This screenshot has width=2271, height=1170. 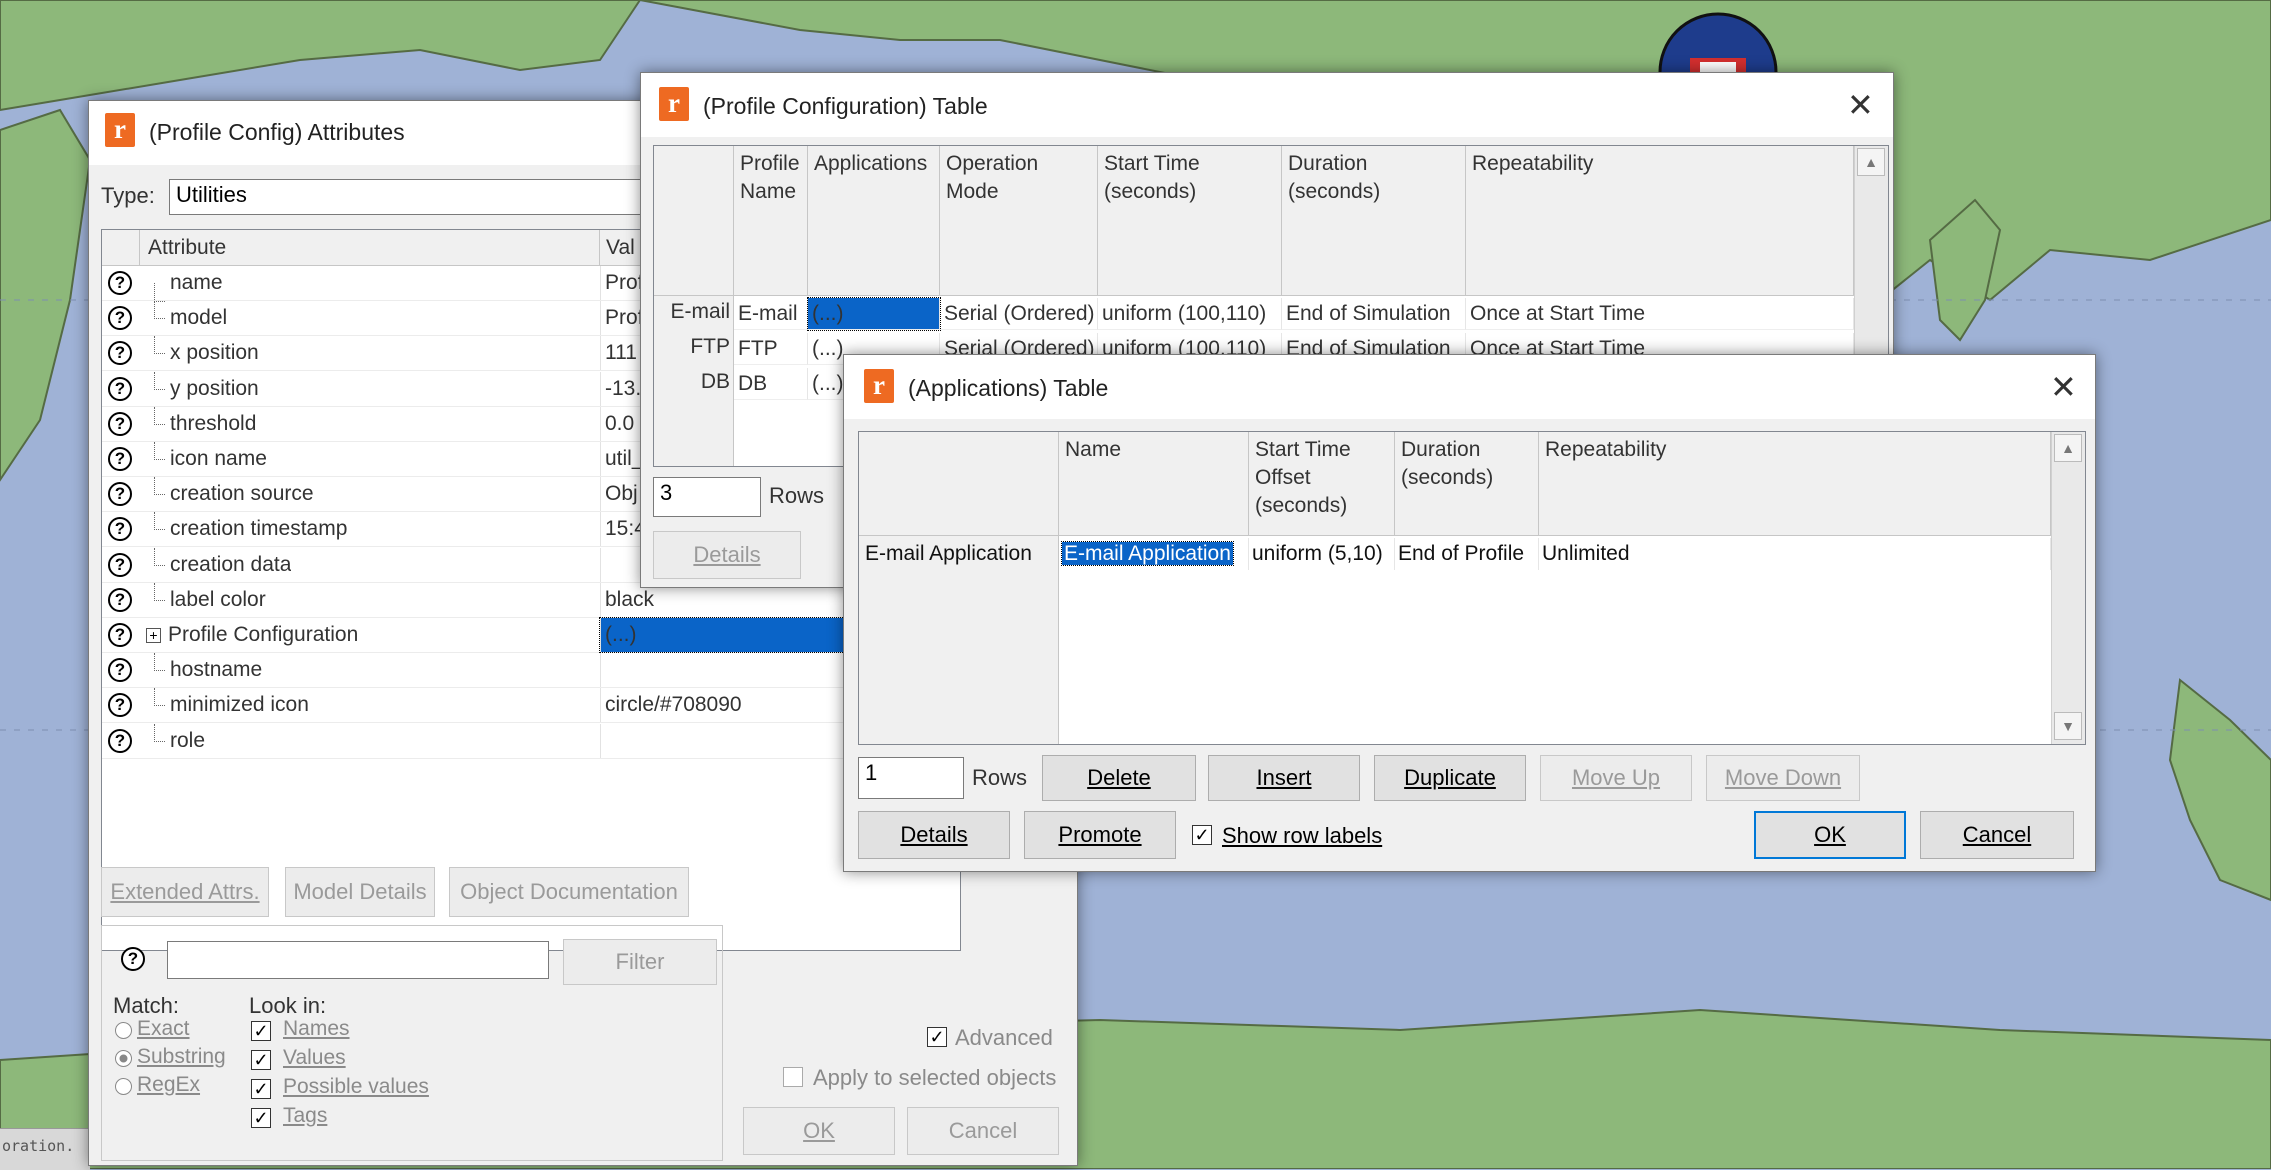 What do you see at coordinates (1374, 221) in the screenshot?
I see `profile-column-header: Duration (seconds)` at bounding box center [1374, 221].